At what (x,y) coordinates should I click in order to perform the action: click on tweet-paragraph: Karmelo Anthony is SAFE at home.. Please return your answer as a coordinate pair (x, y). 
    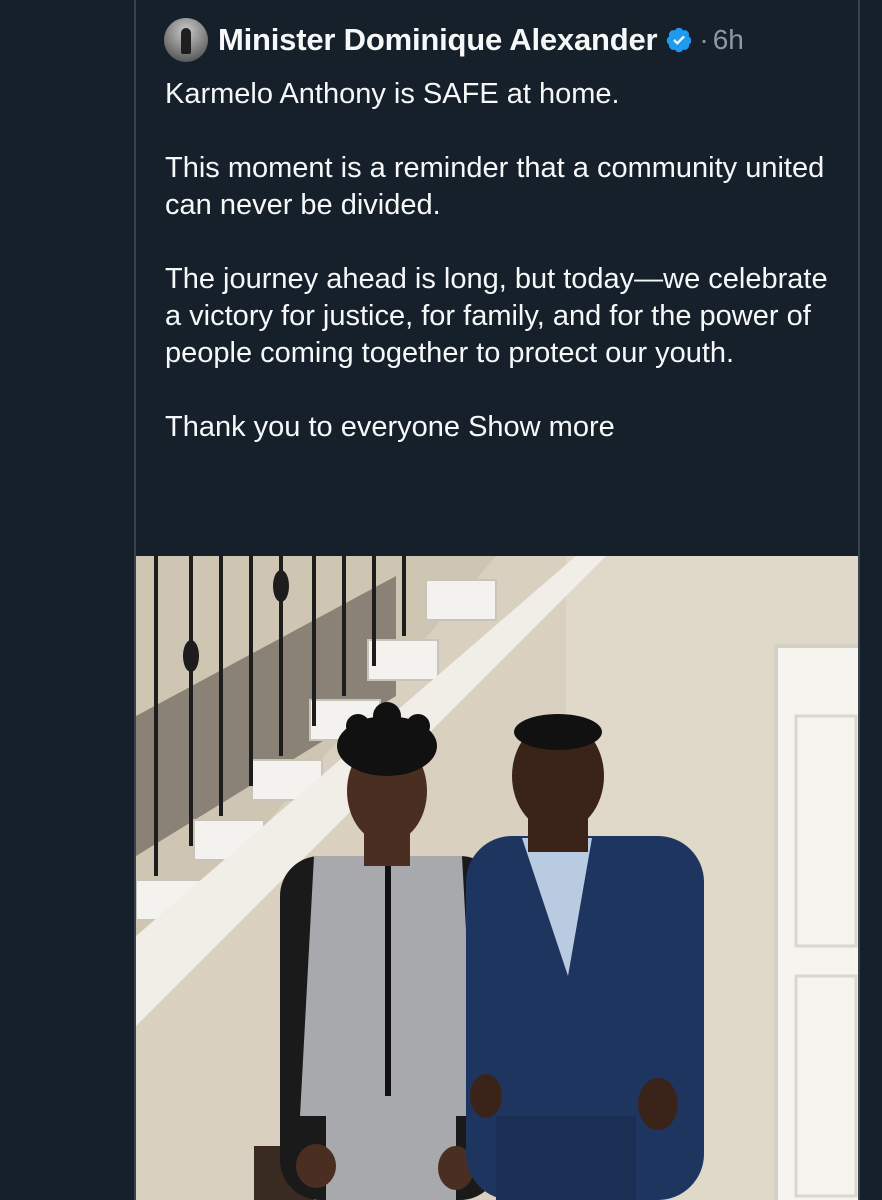
    Looking at the image, I should click on (392, 94).